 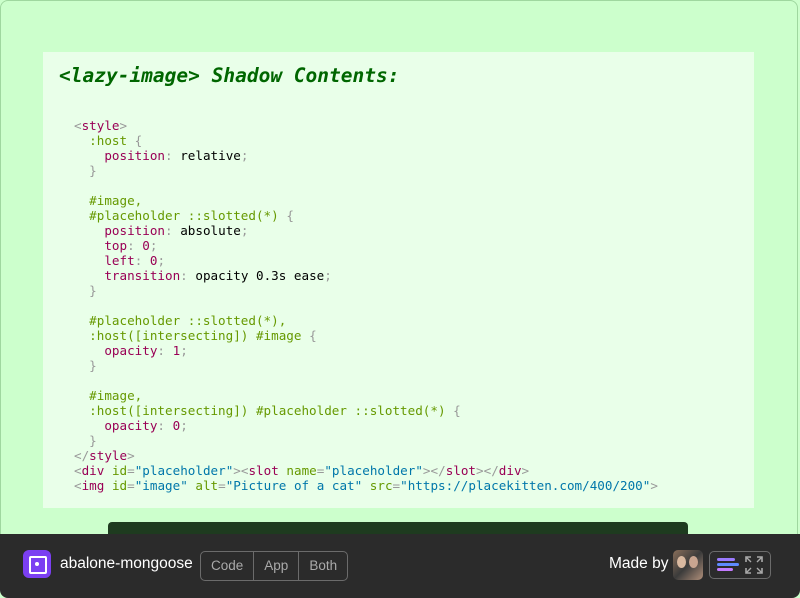 I want to click on tab-both: Both, so click(x=323, y=566).